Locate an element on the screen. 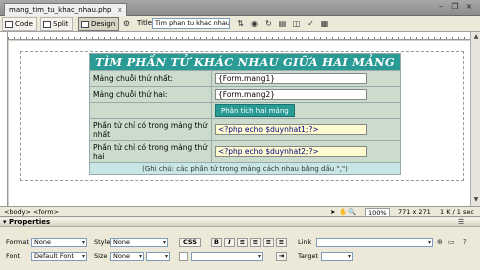  select-tool-icon: ➤ is located at coordinates (332, 212).